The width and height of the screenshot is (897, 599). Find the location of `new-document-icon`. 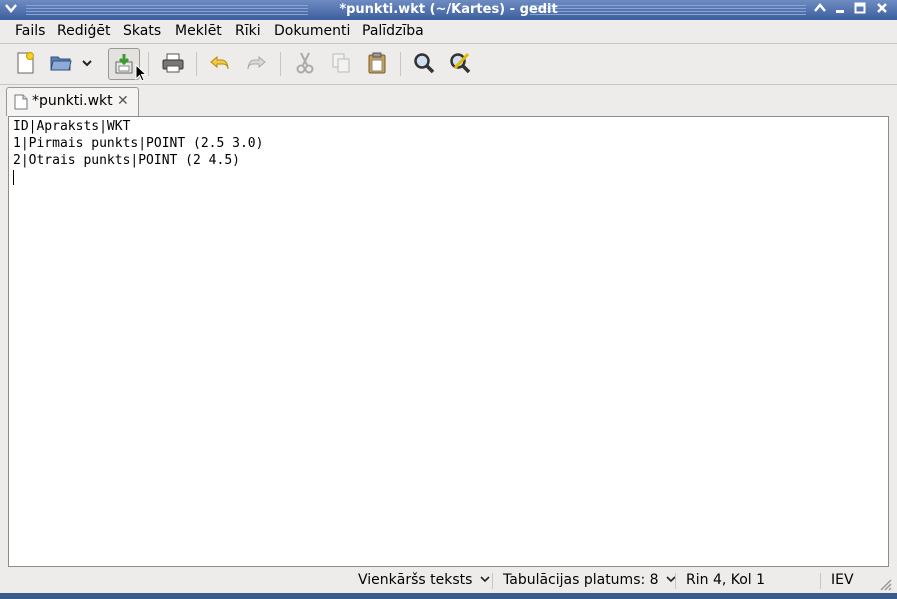

new-document-icon is located at coordinates (25, 63).